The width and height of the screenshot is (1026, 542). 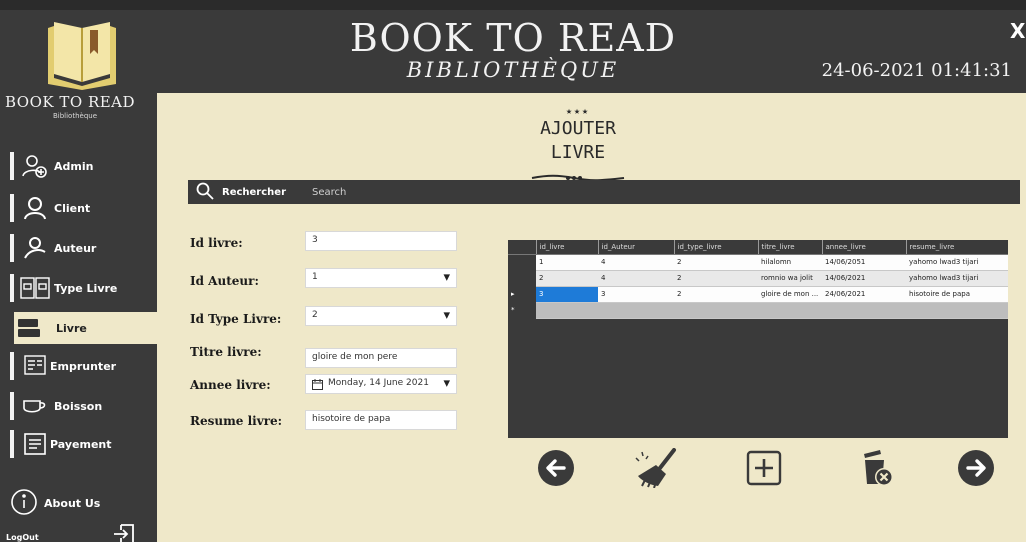 I want to click on sidebar-item-label: Admin, so click(x=74, y=166).